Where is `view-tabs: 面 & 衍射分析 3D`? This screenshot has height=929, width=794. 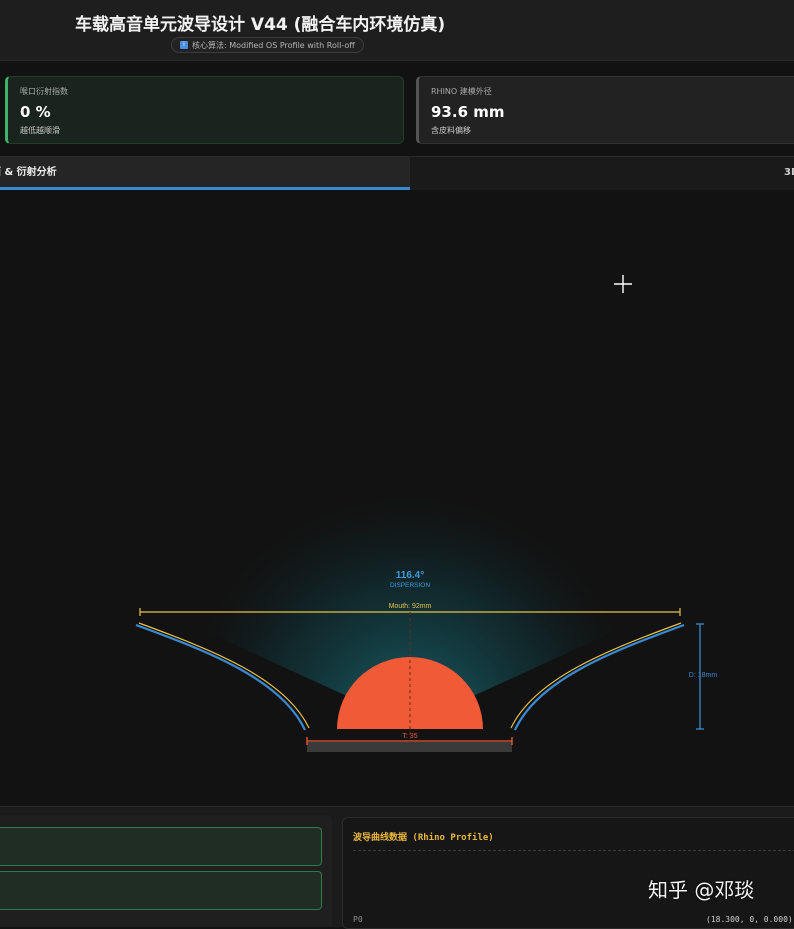
view-tabs: 面 & 衍射分析 3D is located at coordinates (397, 173).